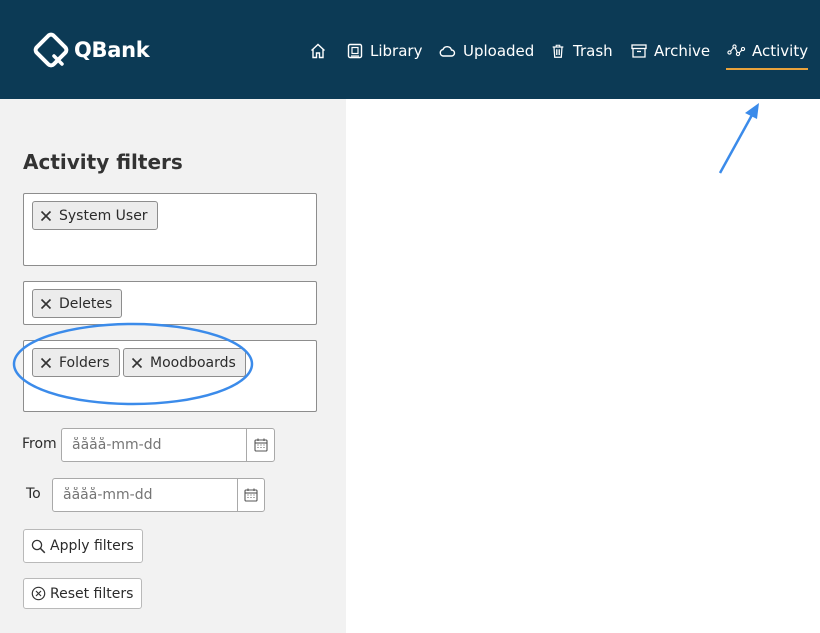  I want to click on activity-icon, so click(736, 50).